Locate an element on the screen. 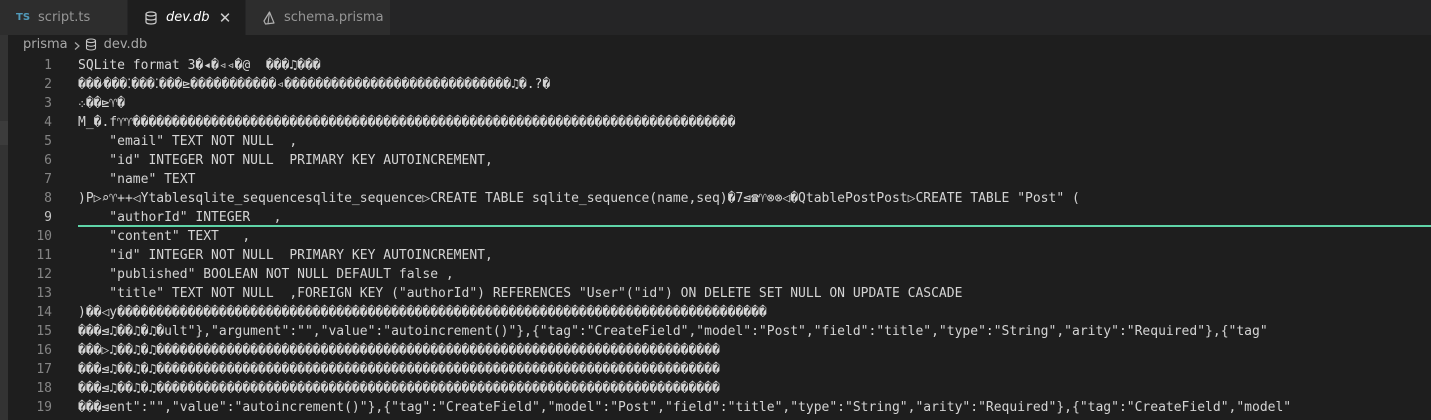 The height and width of the screenshot is (420, 1431). tab-schema-prisma: schema.prisma is located at coordinates (318, 17).